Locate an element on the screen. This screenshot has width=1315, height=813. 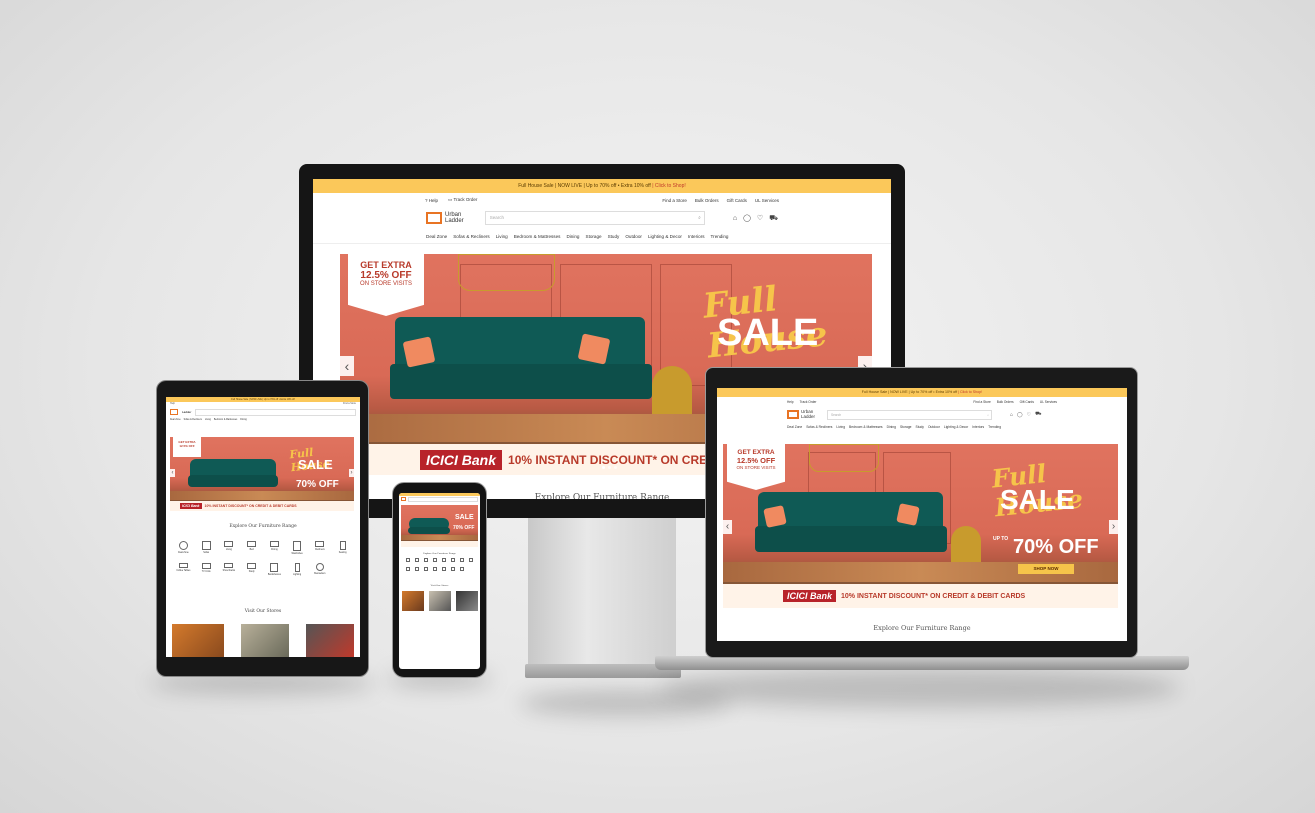
laptop-nav-study: Study is located at coordinates (920, 427).